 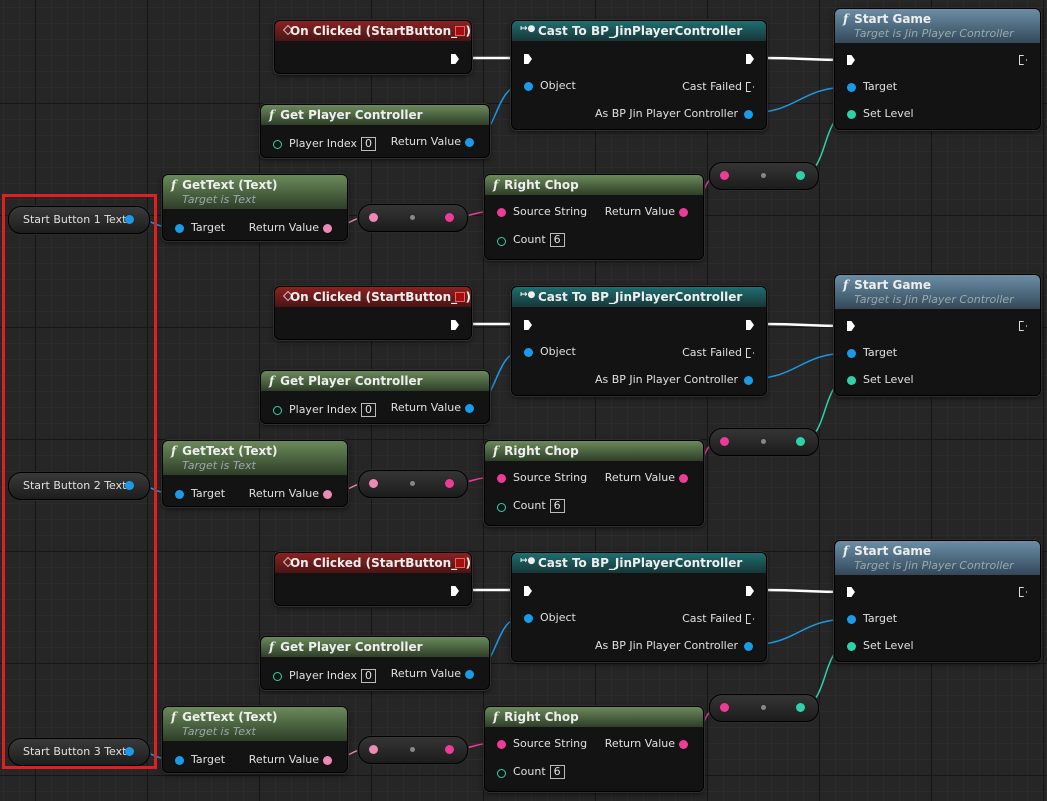 I want to click on start-game-title: Start Game, so click(x=893, y=19).